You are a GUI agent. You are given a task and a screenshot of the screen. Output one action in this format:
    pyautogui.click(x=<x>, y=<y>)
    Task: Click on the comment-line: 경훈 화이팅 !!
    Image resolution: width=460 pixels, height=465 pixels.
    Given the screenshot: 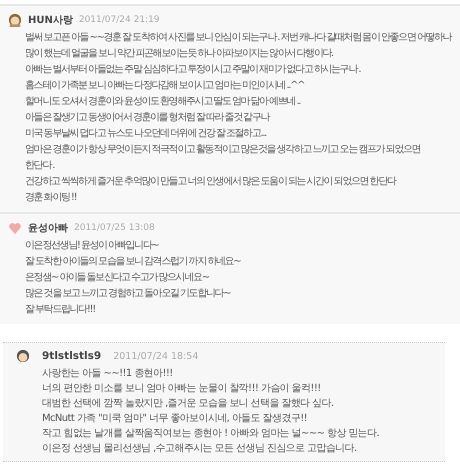 What is the action you would take?
    pyautogui.click(x=51, y=198)
    